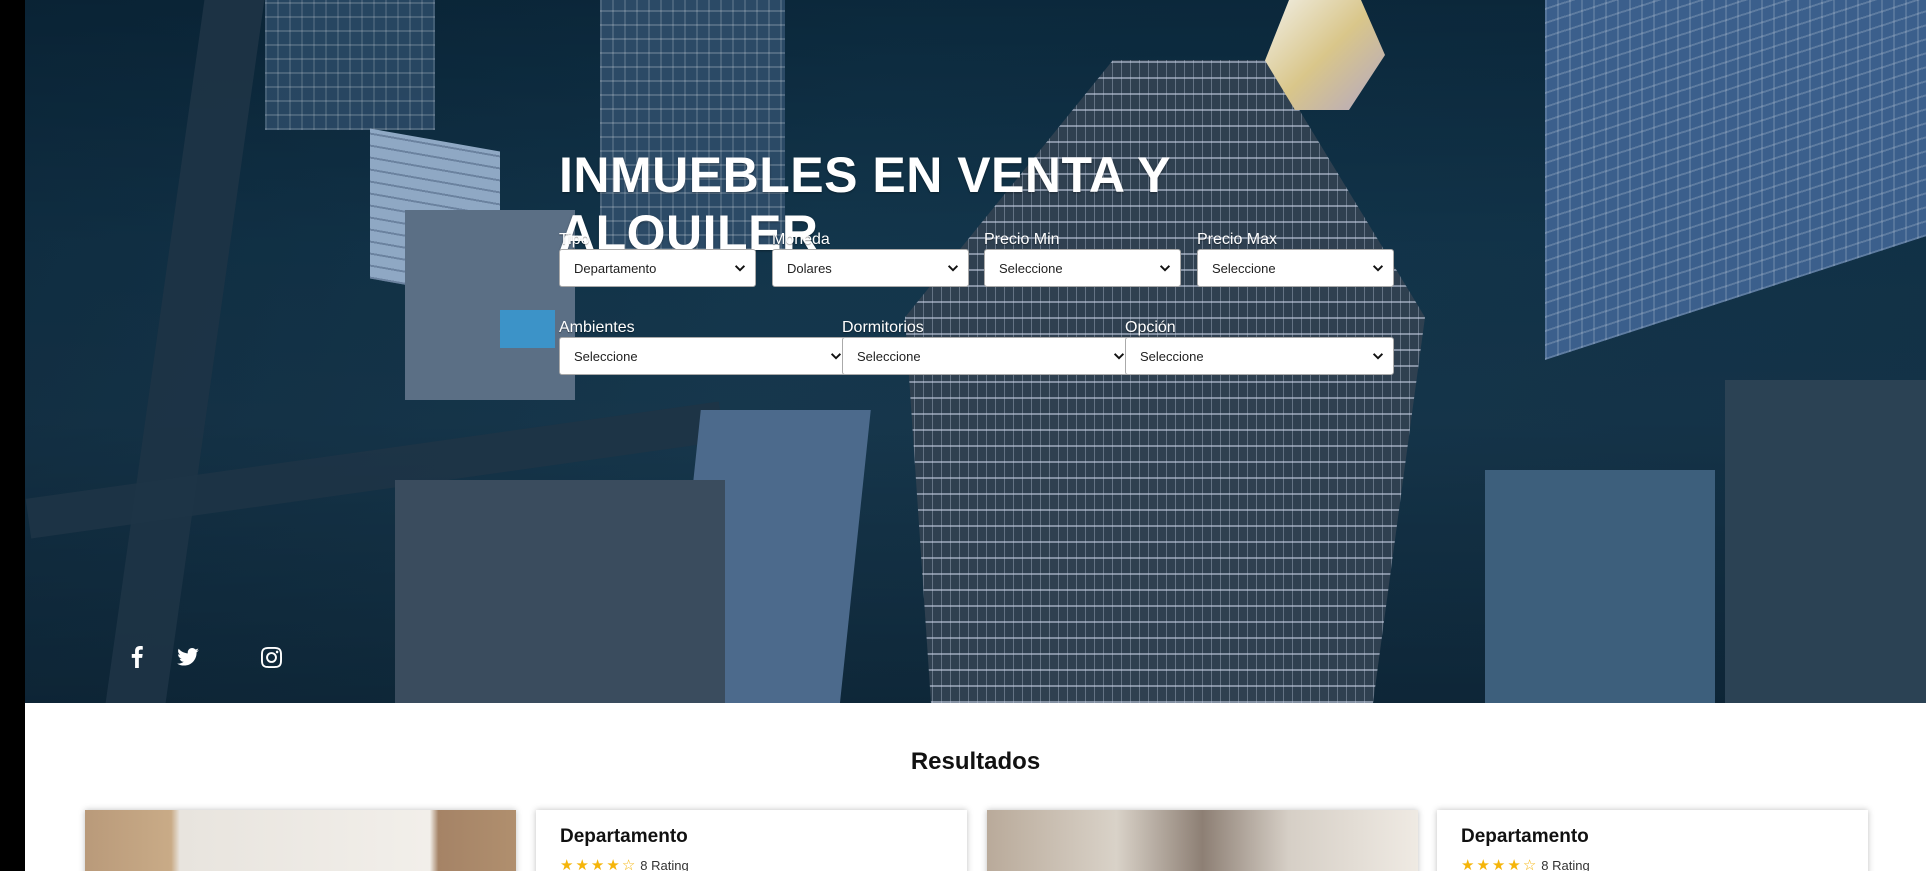  I want to click on opcion-select-value: Seleccione, so click(1172, 356).